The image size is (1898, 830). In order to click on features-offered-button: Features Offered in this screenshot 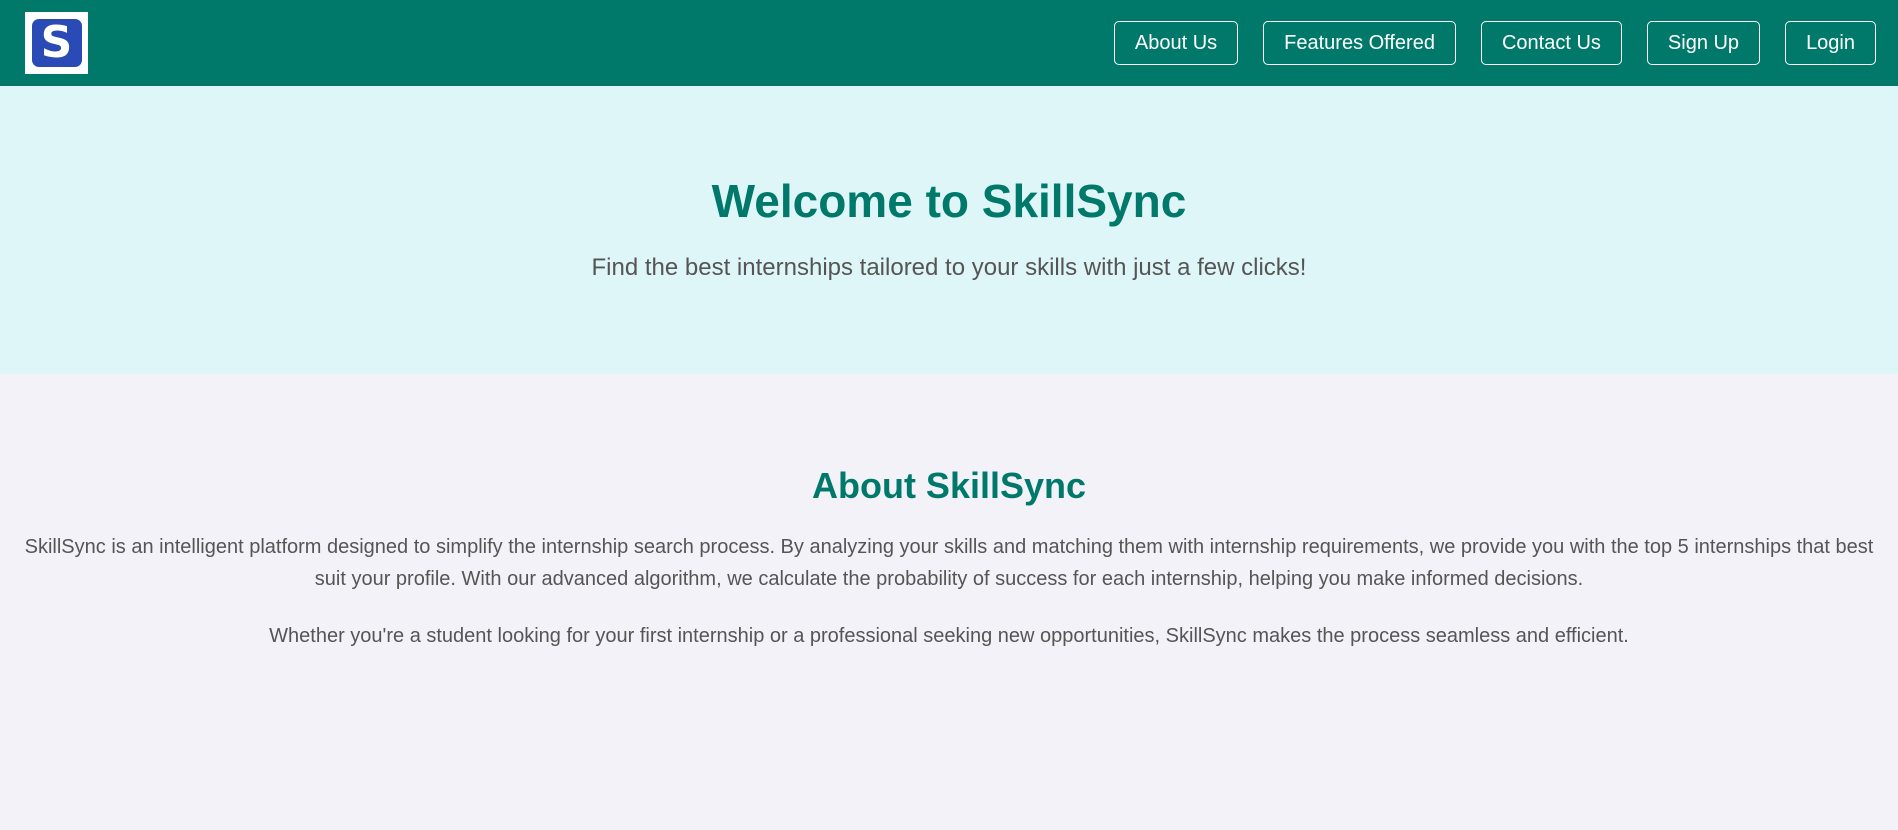, I will do `click(1359, 43)`.